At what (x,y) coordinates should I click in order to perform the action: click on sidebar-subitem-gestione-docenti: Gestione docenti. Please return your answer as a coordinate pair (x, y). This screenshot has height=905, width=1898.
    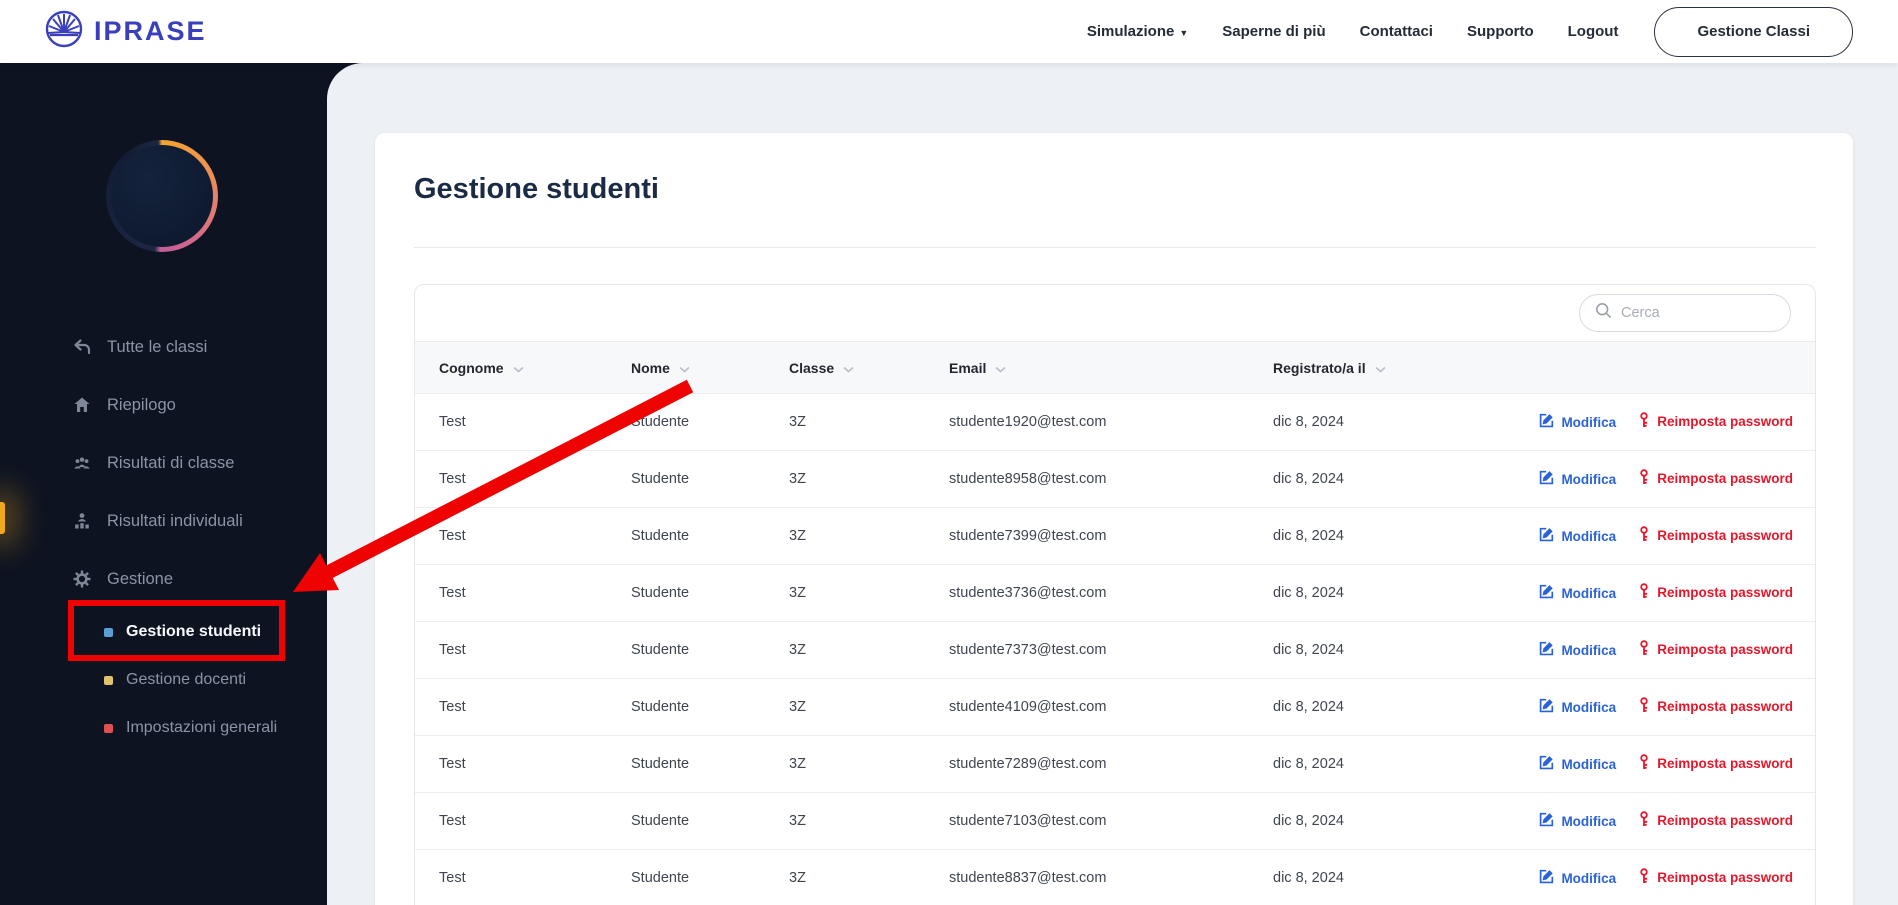
    Looking at the image, I should click on (163, 680).